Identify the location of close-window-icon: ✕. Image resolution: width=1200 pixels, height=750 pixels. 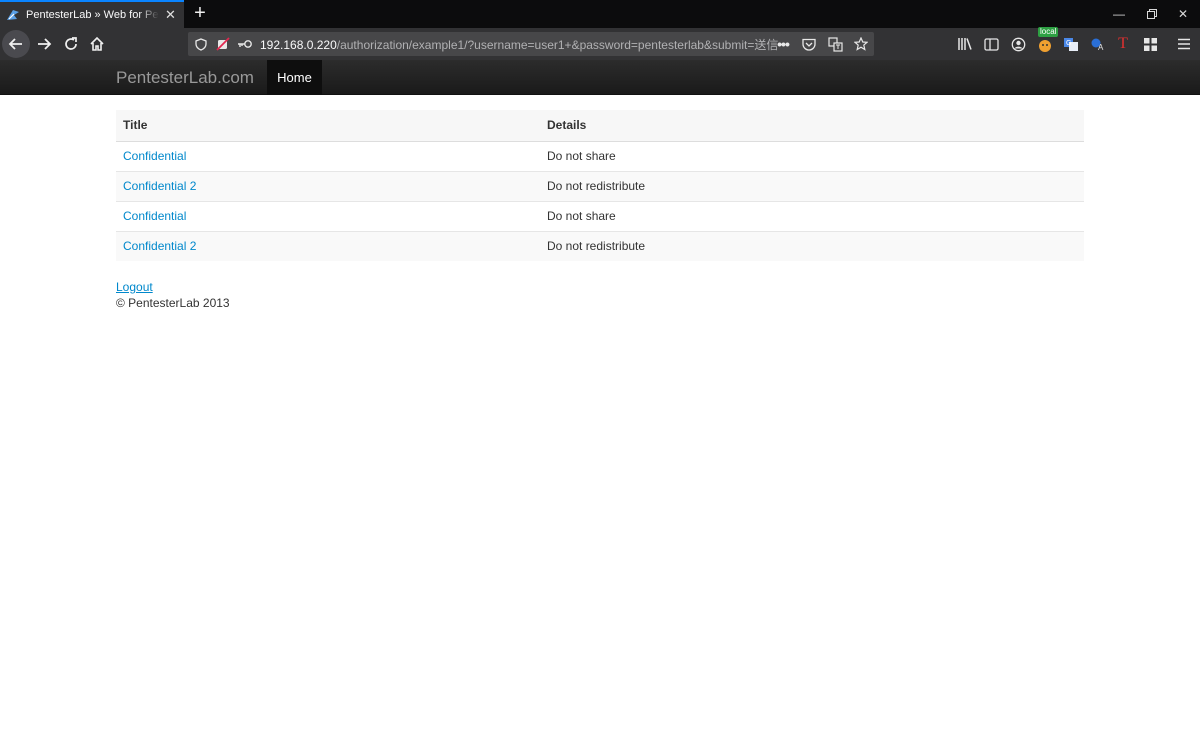
(1183, 14).